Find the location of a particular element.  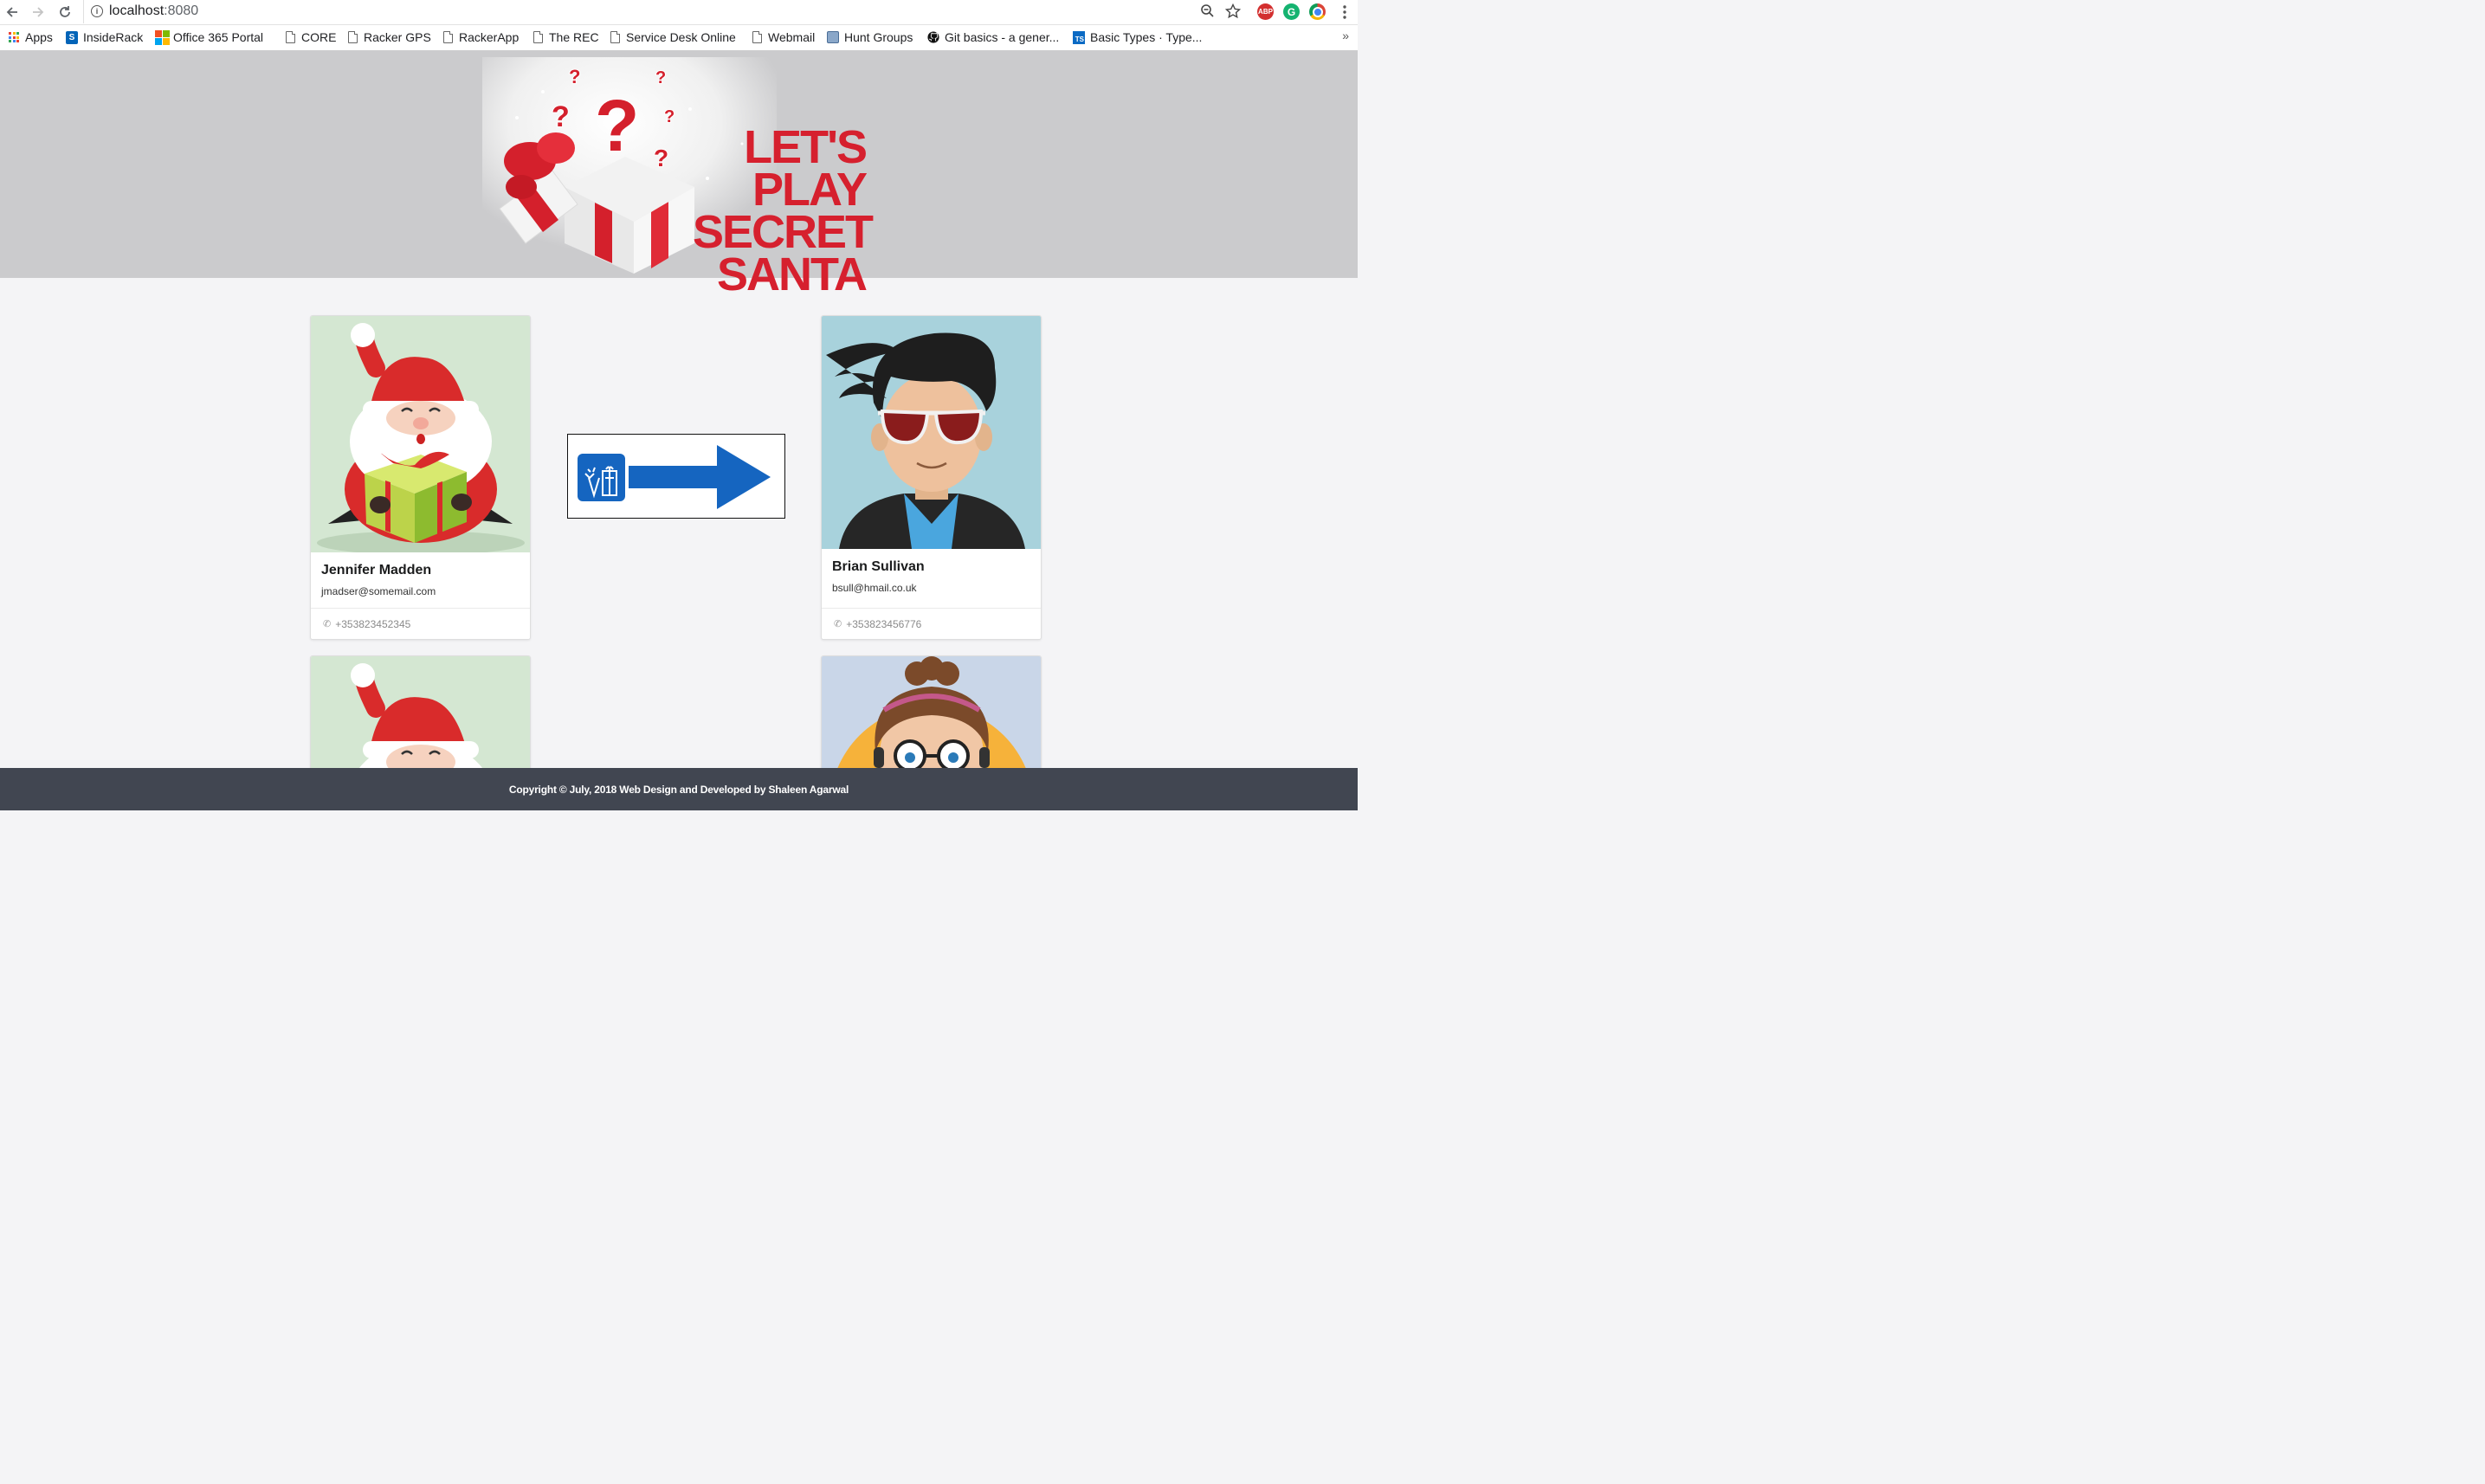

bookmark-label: Service Desk Online is located at coordinates (681, 37).